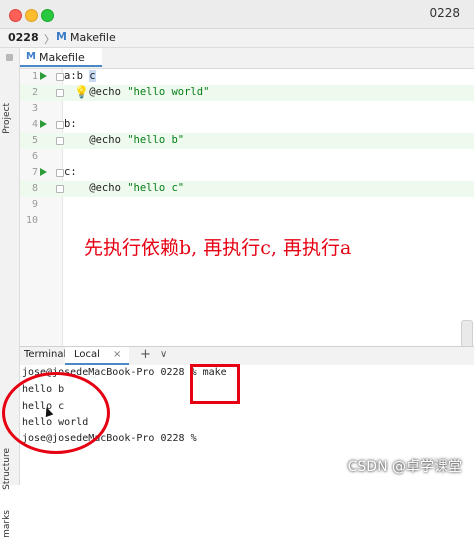 This screenshot has height=538, width=474. Describe the element at coordinates (444, 13) in the screenshot. I see `window-title: 0228` at that location.